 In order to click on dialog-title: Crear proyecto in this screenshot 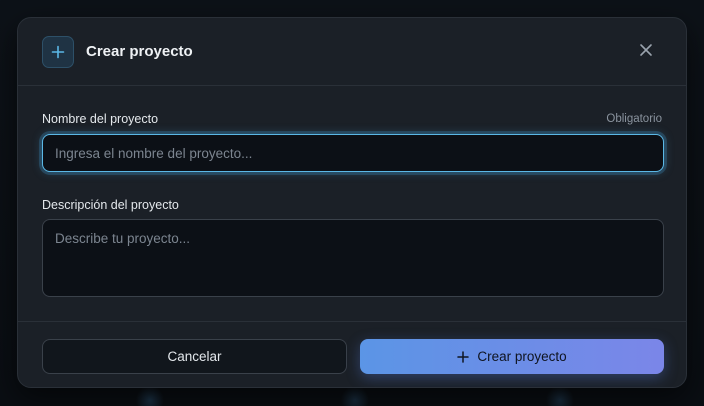, I will do `click(139, 51)`.